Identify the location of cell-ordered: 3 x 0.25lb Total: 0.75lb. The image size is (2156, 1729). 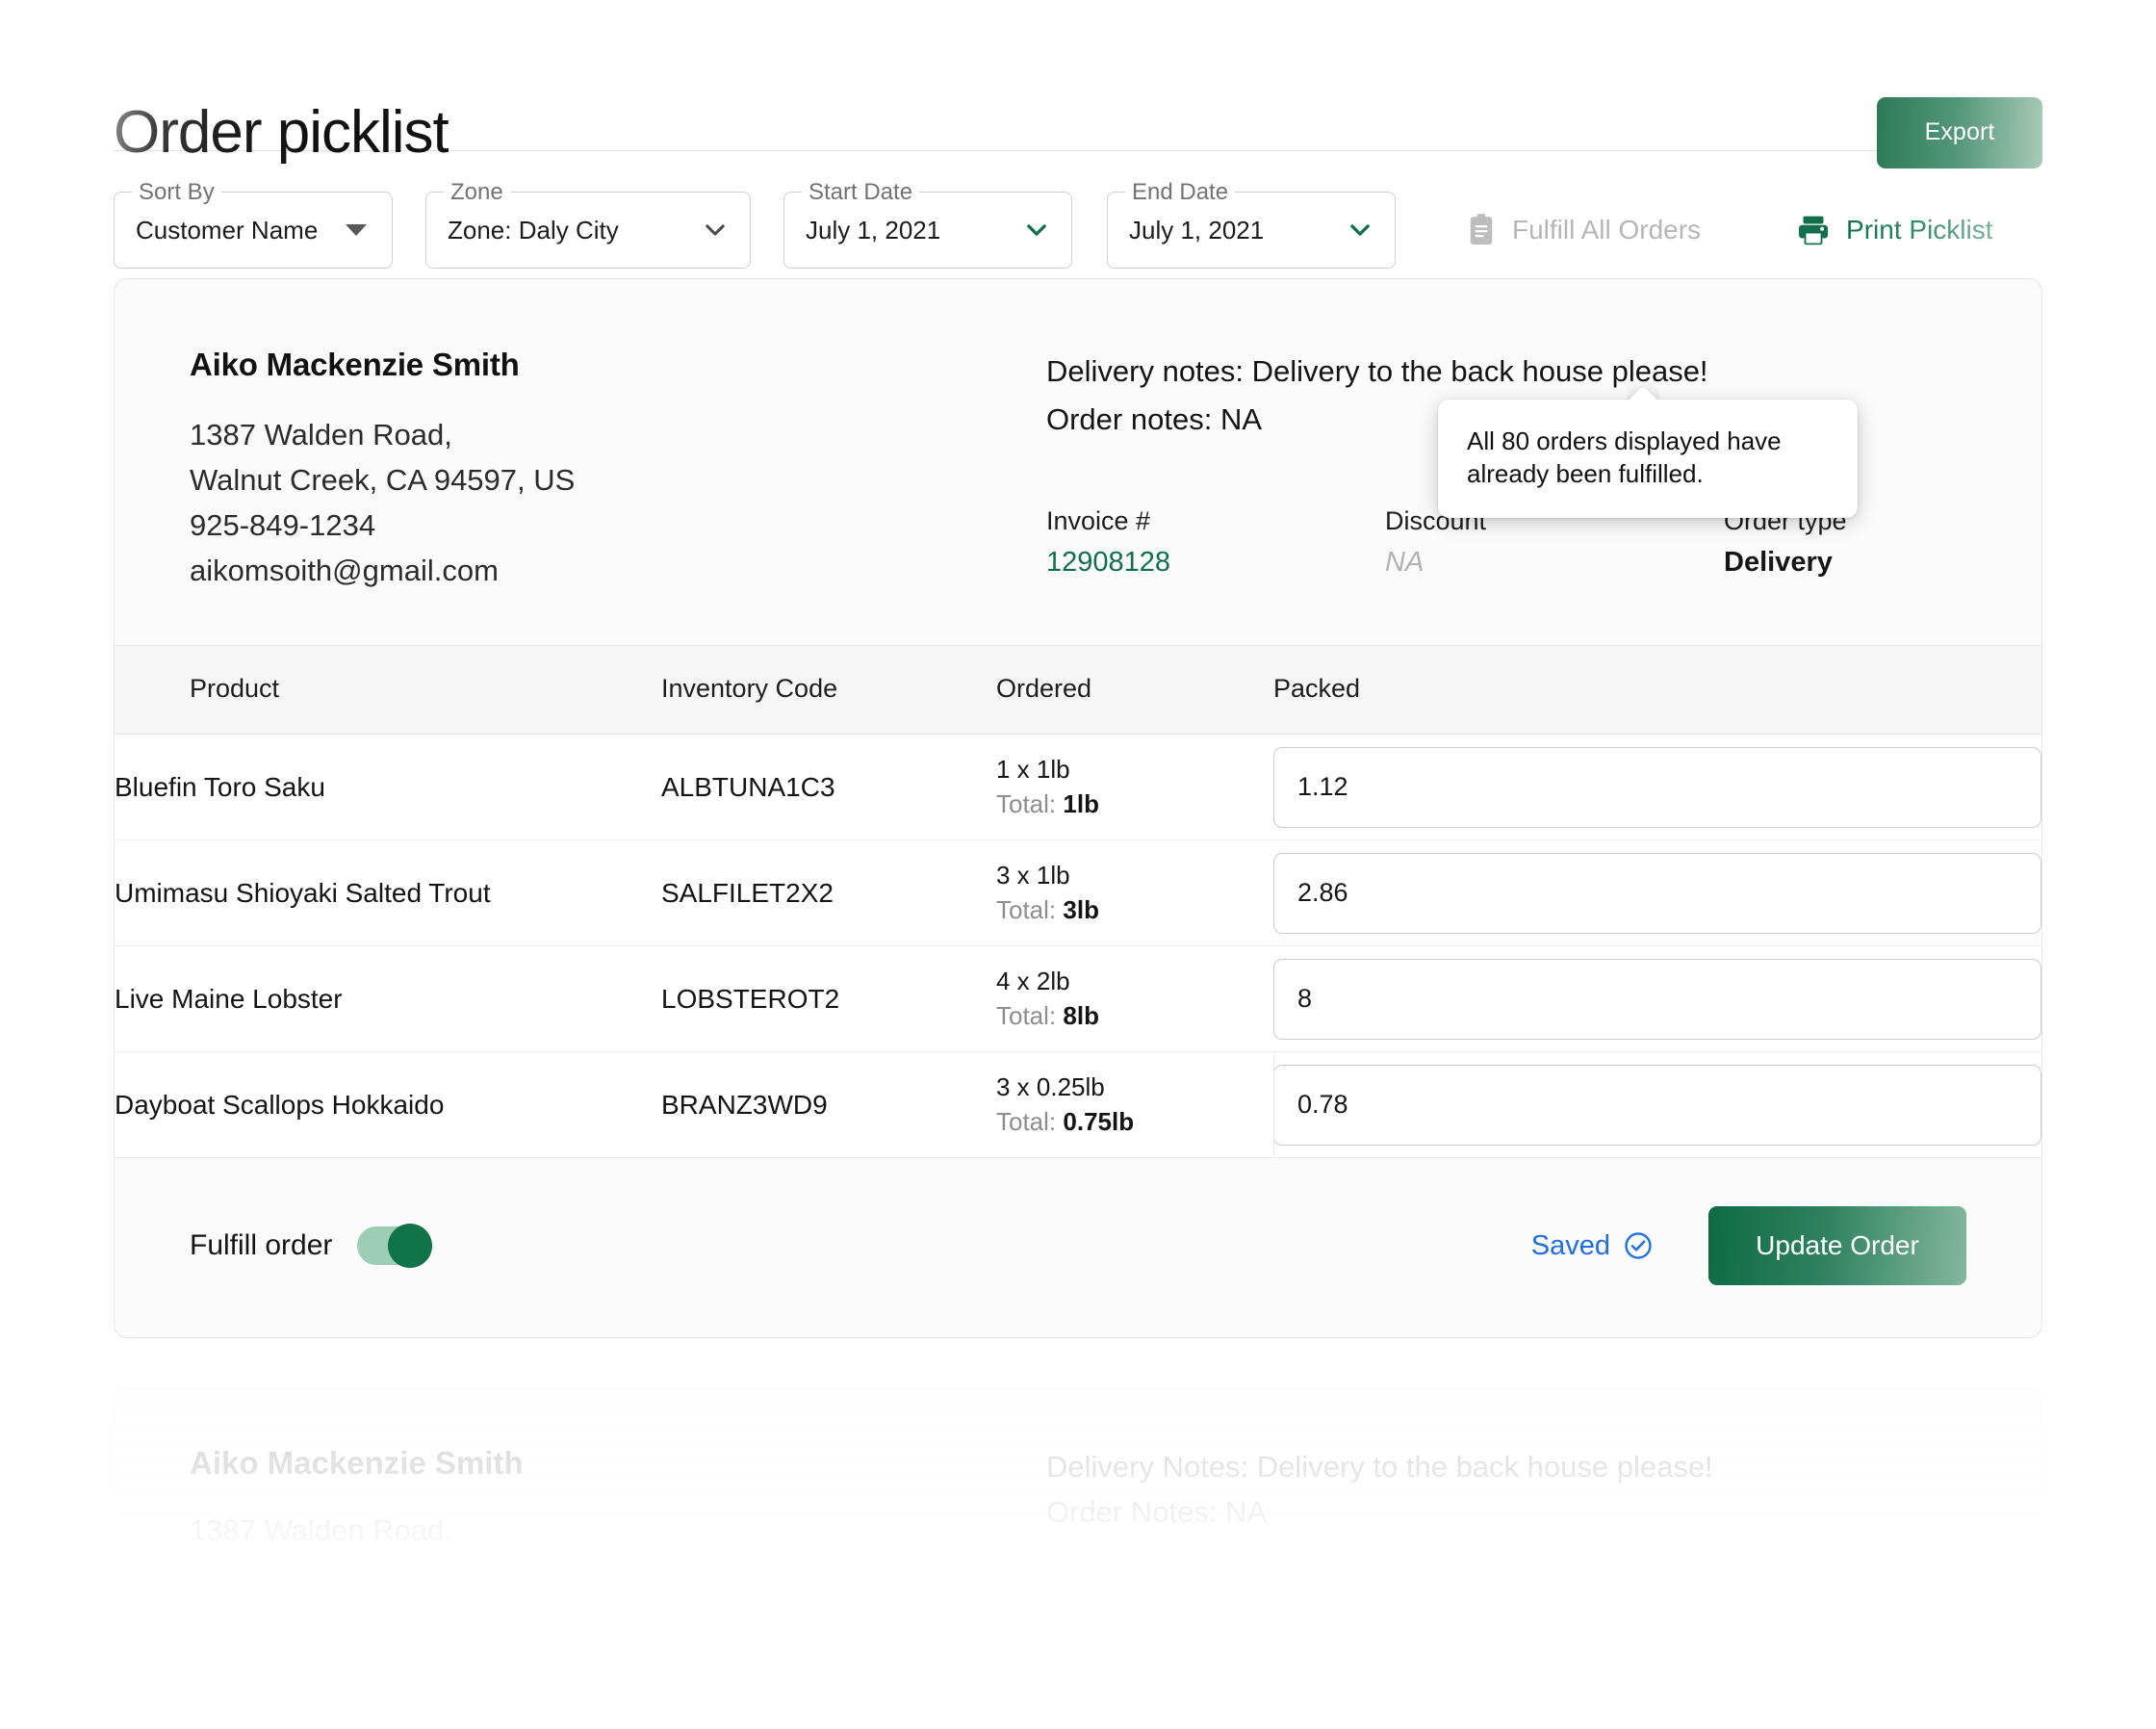
(1134, 1105).